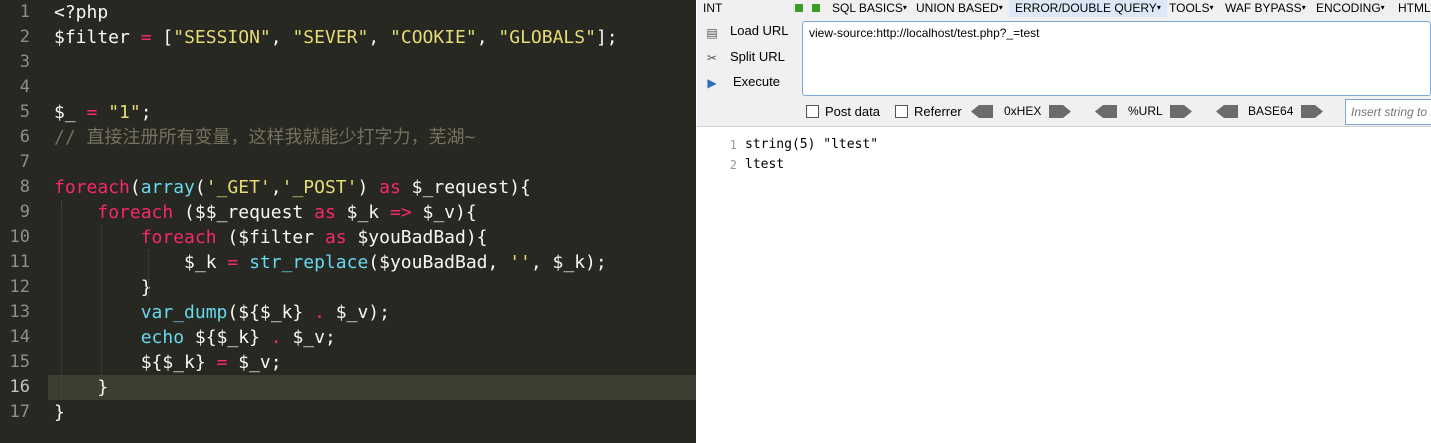 This screenshot has height=443, width=1431. I want to click on code-token: $_v);, so click(357, 312).